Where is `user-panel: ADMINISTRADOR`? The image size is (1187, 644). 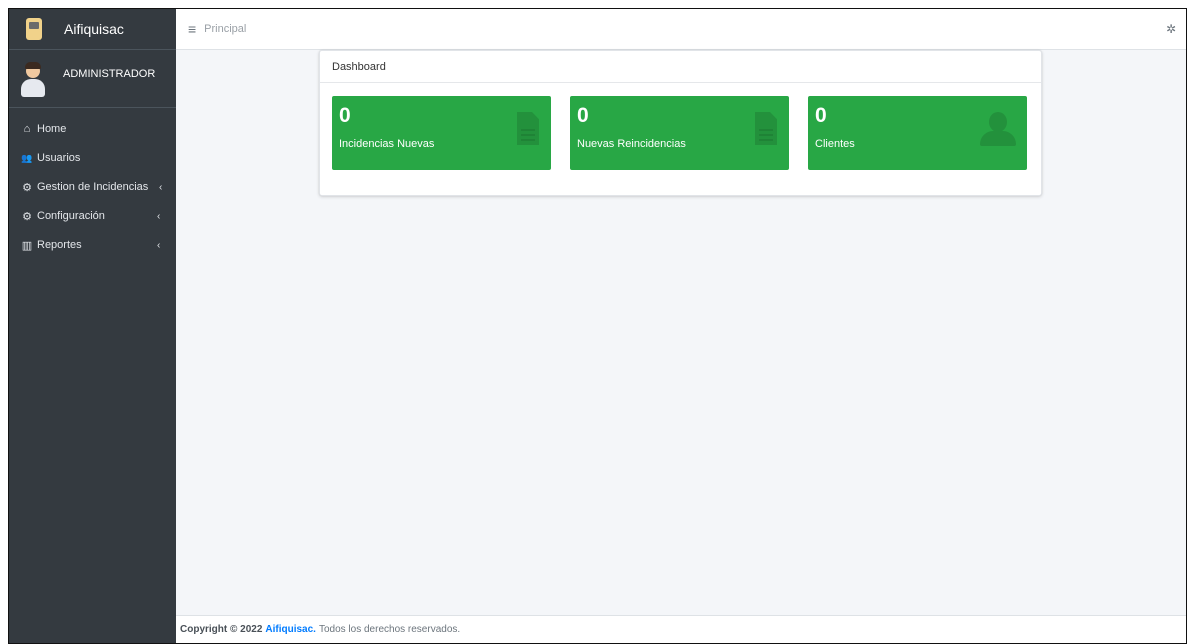 user-panel: ADMINISTRADOR is located at coordinates (92, 79).